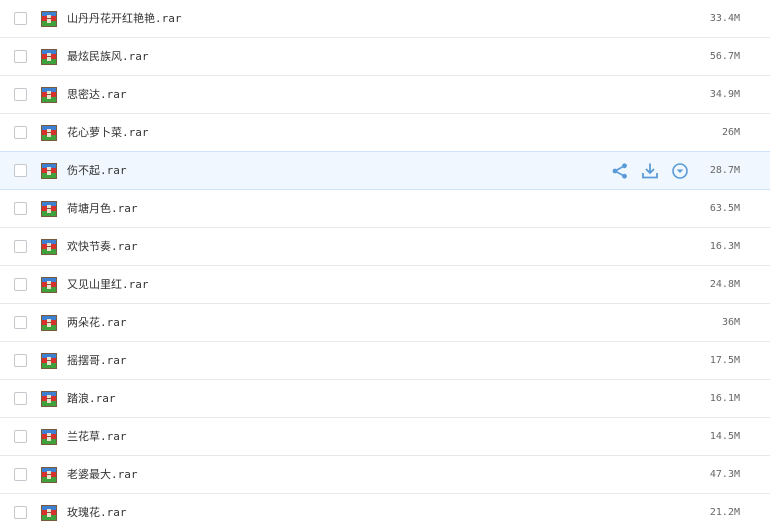 The width and height of the screenshot is (770, 529). What do you see at coordinates (385, 475) in the screenshot?
I see `file-row: 老婆最大.rar 47.3M` at bounding box center [385, 475].